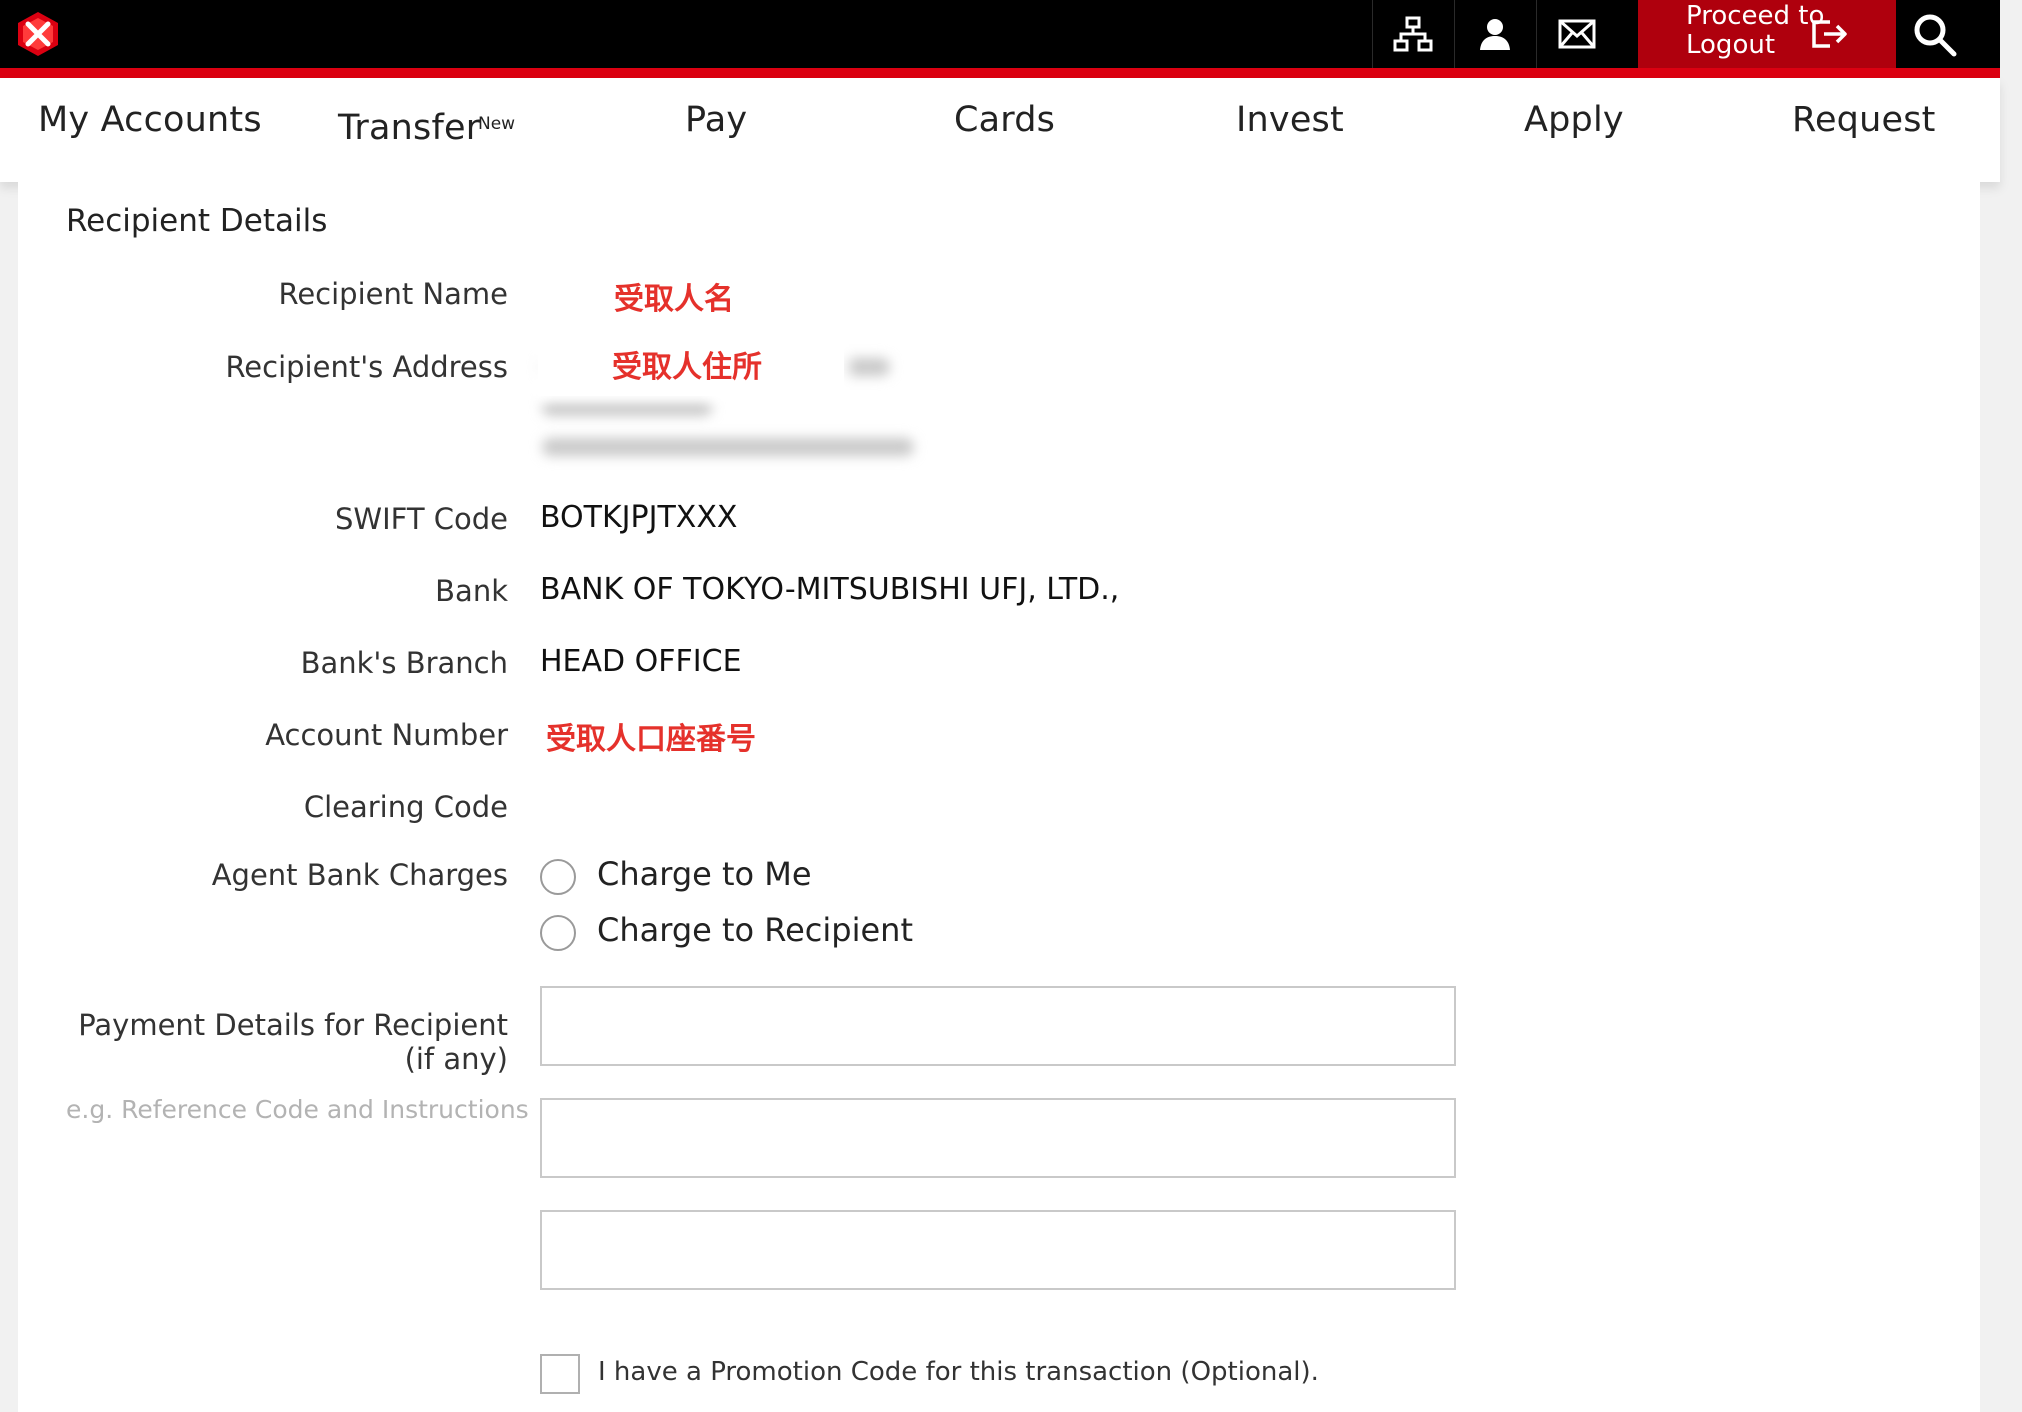 This screenshot has height=1412, width=2022. I want to click on bank-branch-value: HEAD OFFICE, so click(641, 661).